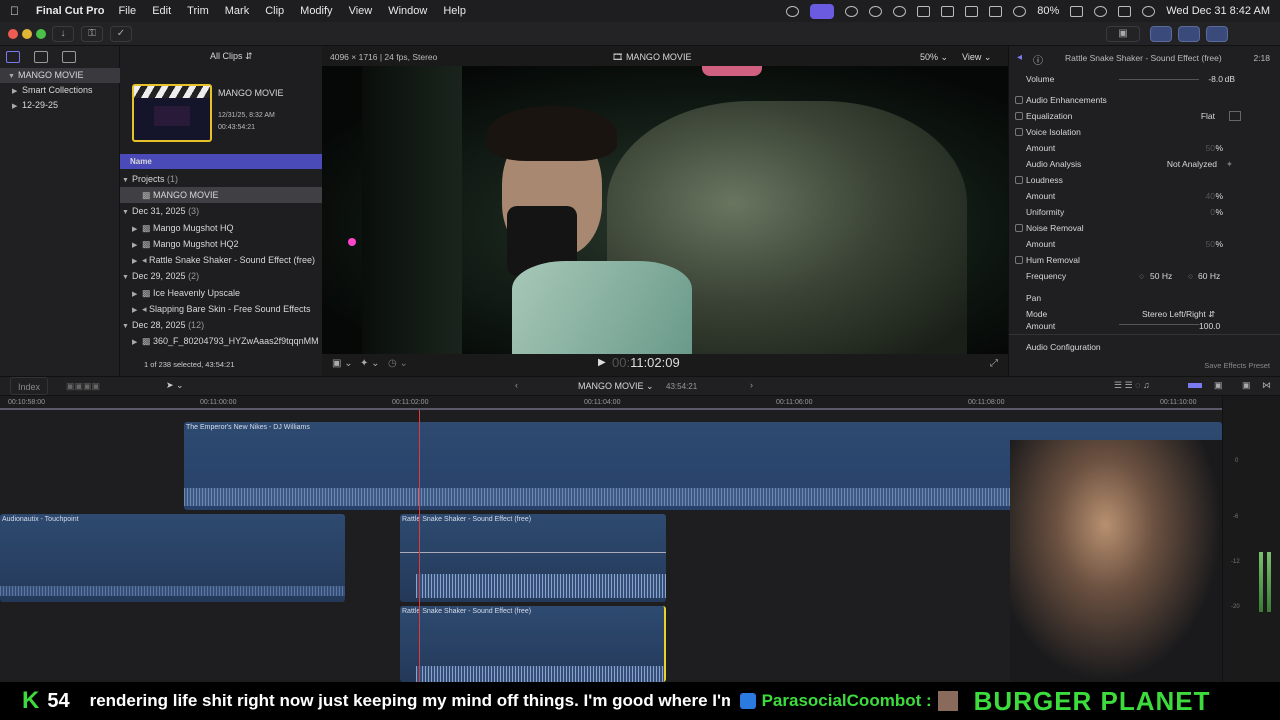  What do you see at coordinates (1161, 34) in the screenshot?
I see `layout-browser-button` at bounding box center [1161, 34].